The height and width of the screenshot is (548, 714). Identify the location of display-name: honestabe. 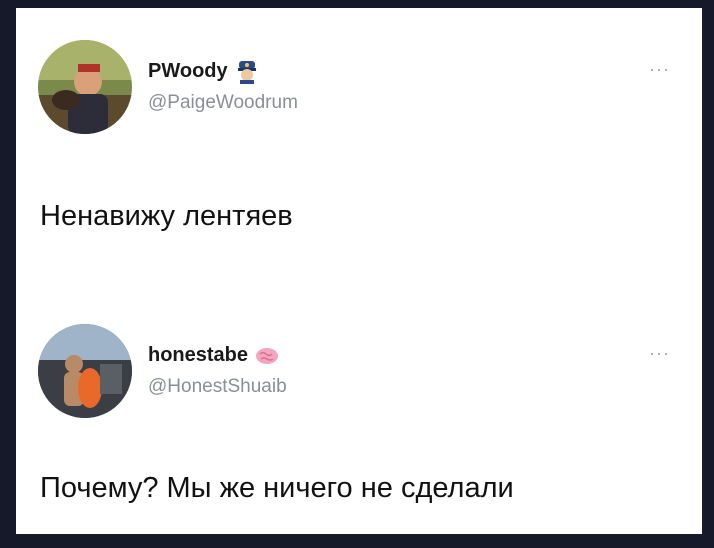
(198, 355).